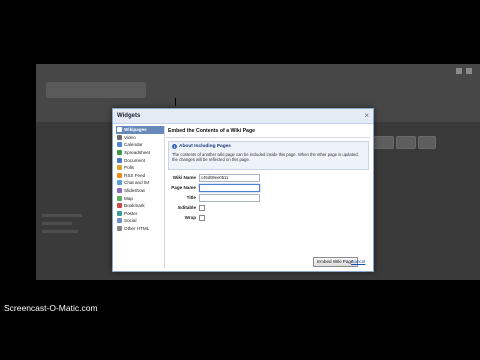 The height and width of the screenshot is (360, 480). Describe the element at coordinates (131, 213) in the screenshot. I see `sidebar-item-label: Poster` at that location.